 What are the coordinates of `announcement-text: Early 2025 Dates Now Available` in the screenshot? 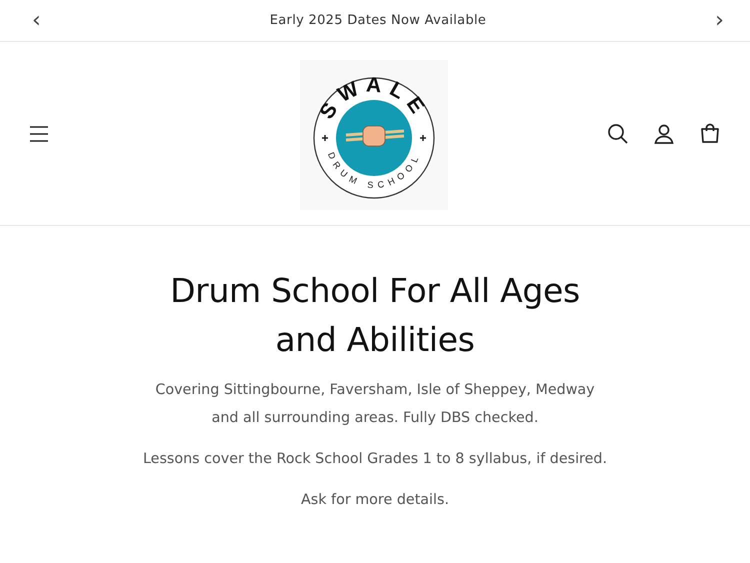 It's located at (378, 20).